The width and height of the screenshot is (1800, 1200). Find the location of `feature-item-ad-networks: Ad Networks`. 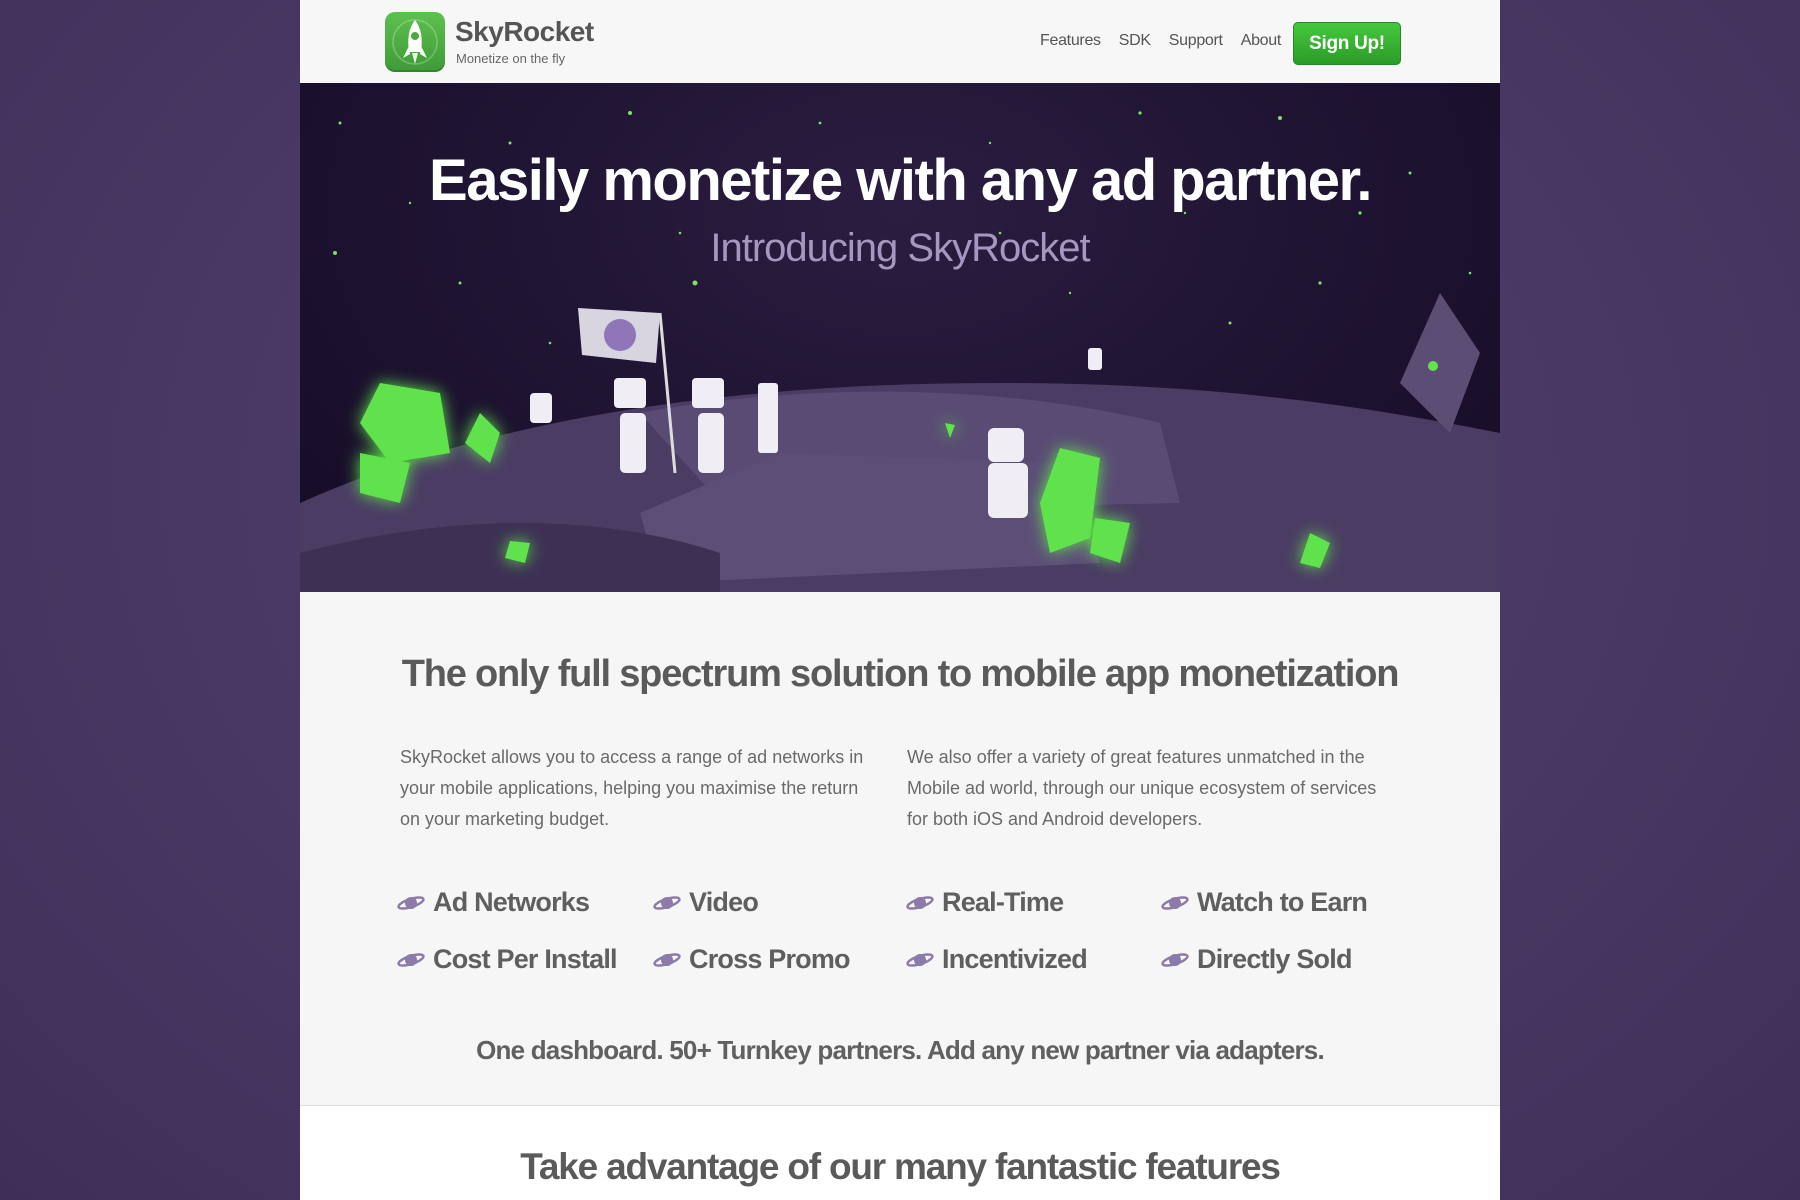

feature-item-ad-networks: Ad Networks is located at coordinates (493, 902).